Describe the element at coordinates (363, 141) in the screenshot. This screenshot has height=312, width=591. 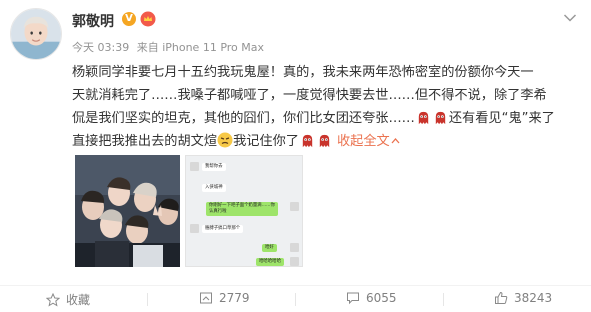
I see `collapse-text-link: 收起全文` at that location.